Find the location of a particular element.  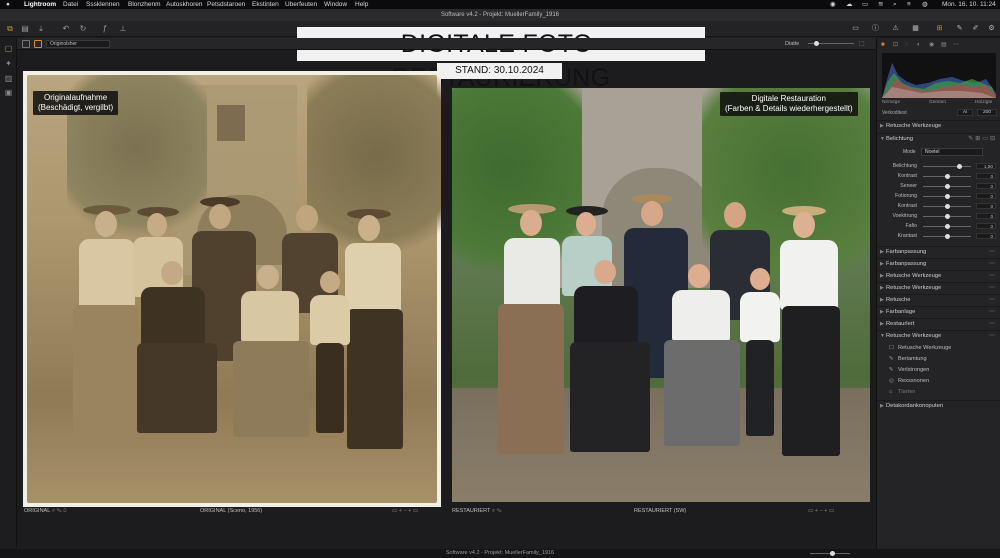

slider-value: 1,50 is located at coordinates (986, 166).